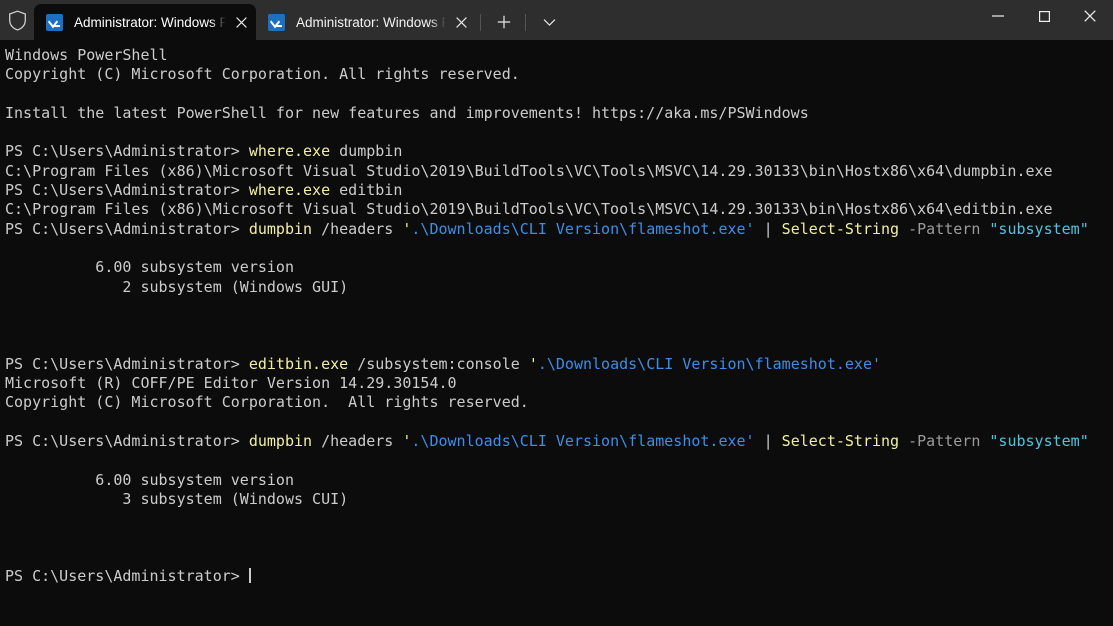 The image size is (1113, 626). I want to click on terminal-text: /subsystem:console, so click(438, 363).